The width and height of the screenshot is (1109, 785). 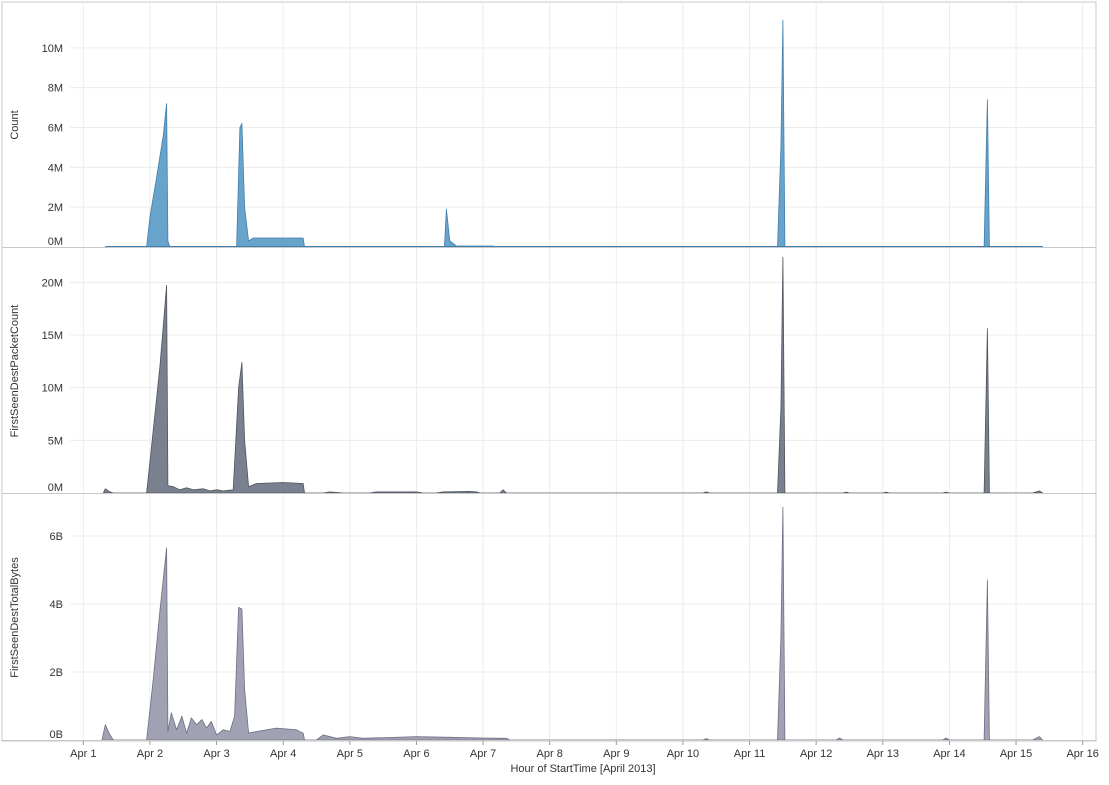 I want to click on x-tick-label: Apr 12, so click(x=816, y=754).